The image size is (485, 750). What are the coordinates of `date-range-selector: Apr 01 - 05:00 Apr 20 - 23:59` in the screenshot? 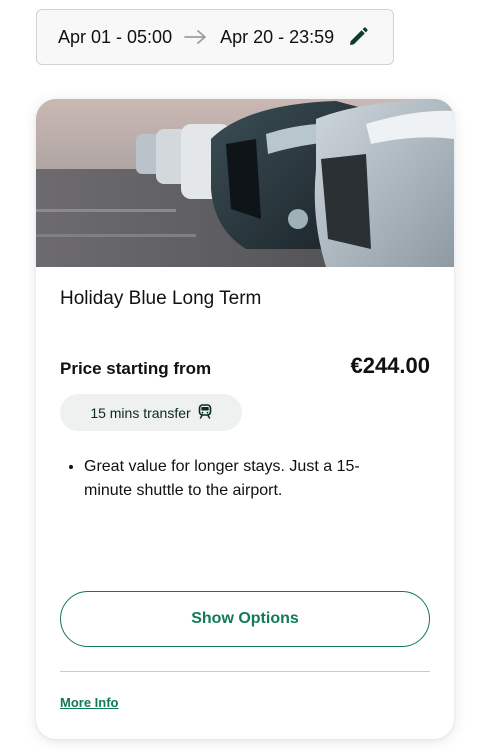 It's located at (215, 37).